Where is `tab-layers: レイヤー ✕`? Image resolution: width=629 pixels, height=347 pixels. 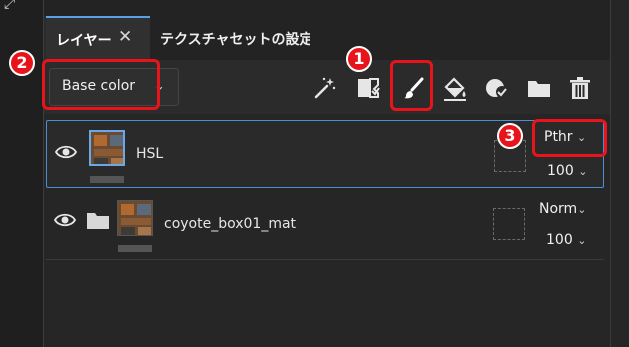 tab-layers: レイヤー ✕ is located at coordinates (98, 38).